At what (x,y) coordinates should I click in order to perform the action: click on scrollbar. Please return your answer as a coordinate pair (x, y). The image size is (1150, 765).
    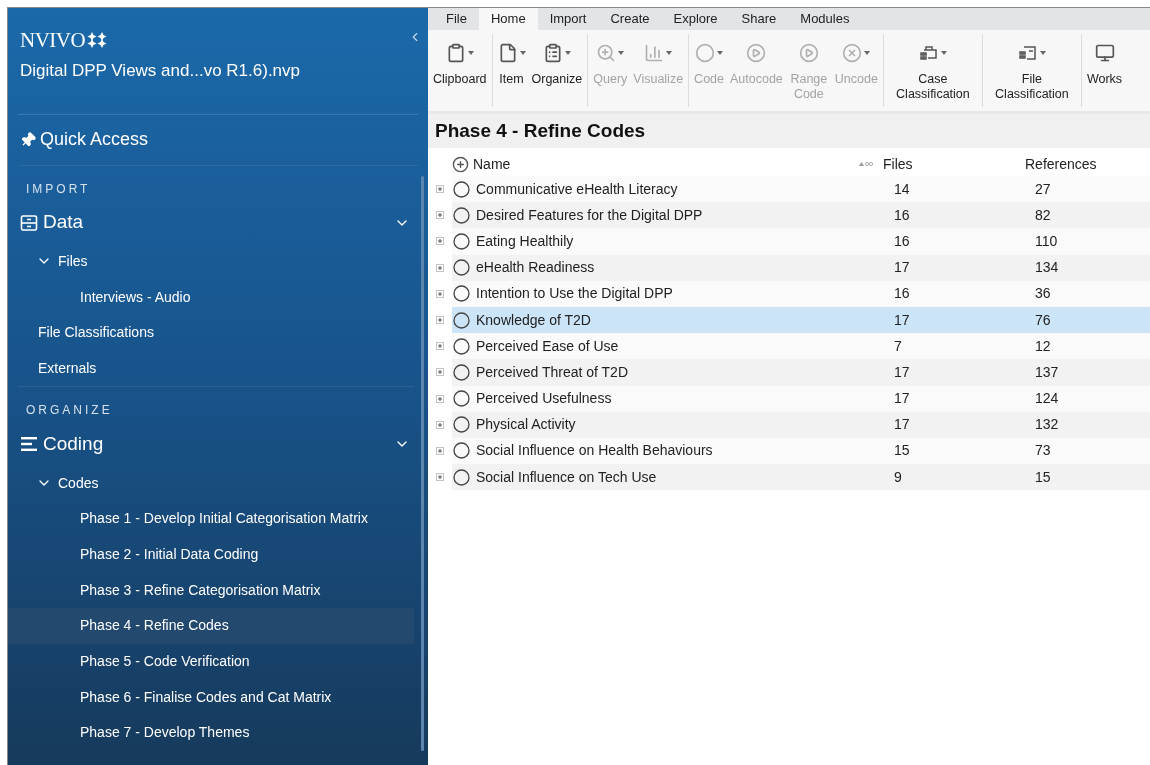
    Looking at the image, I should click on (422, 463).